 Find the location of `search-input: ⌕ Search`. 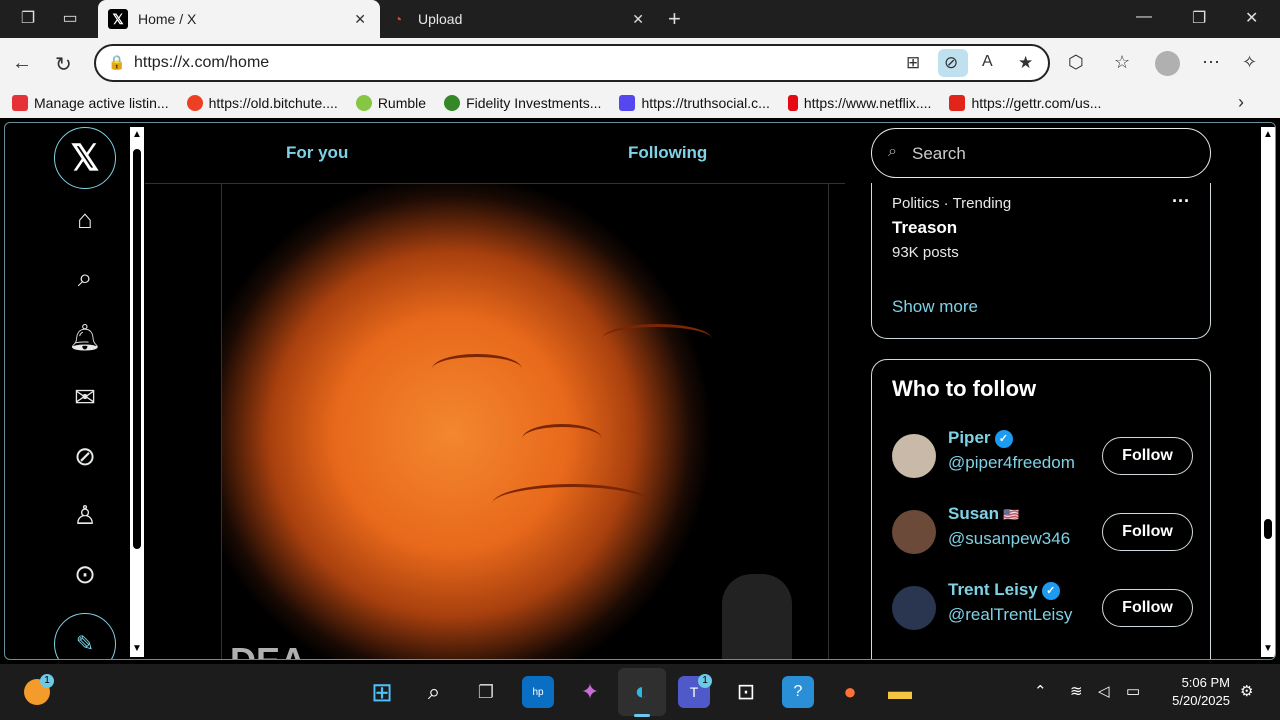

search-input: ⌕ Search is located at coordinates (1041, 153).